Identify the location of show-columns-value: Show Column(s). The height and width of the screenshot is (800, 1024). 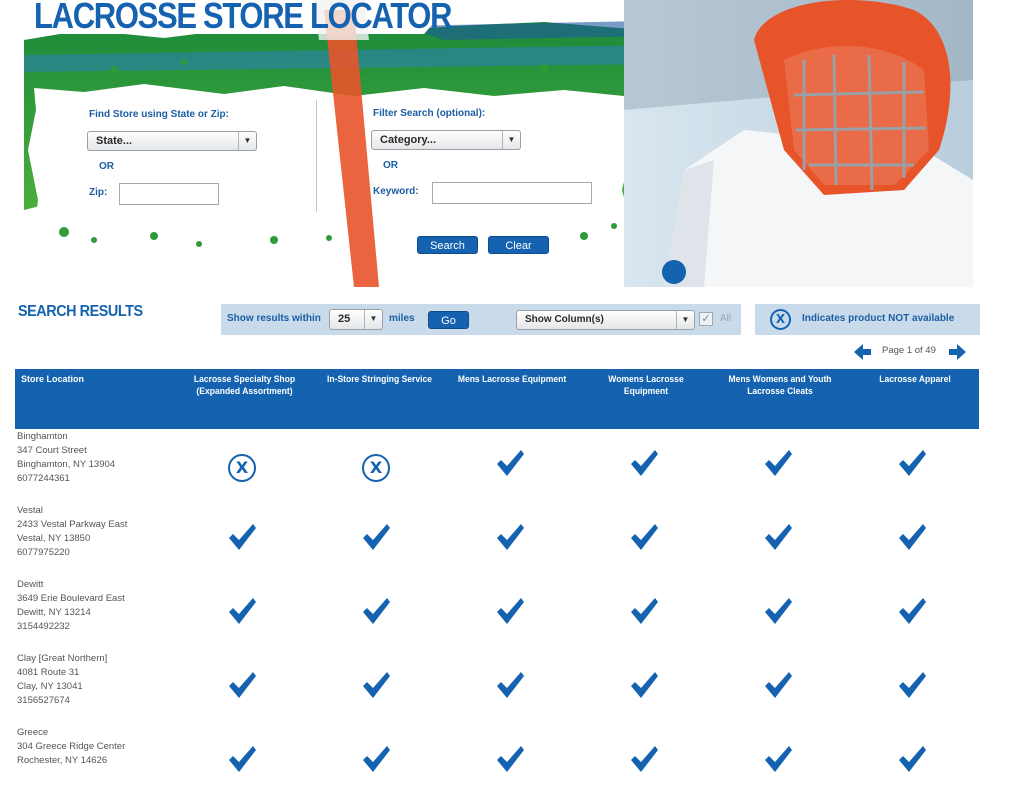
(564, 319).